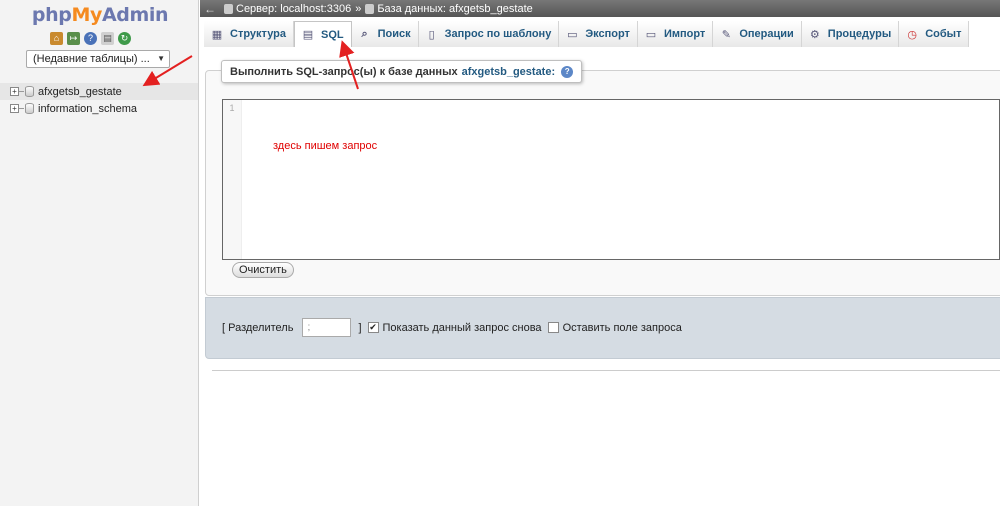  Describe the element at coordinates (675, 34) in the screenshot. I see `tab-import: ▭ Импорт` at that location.